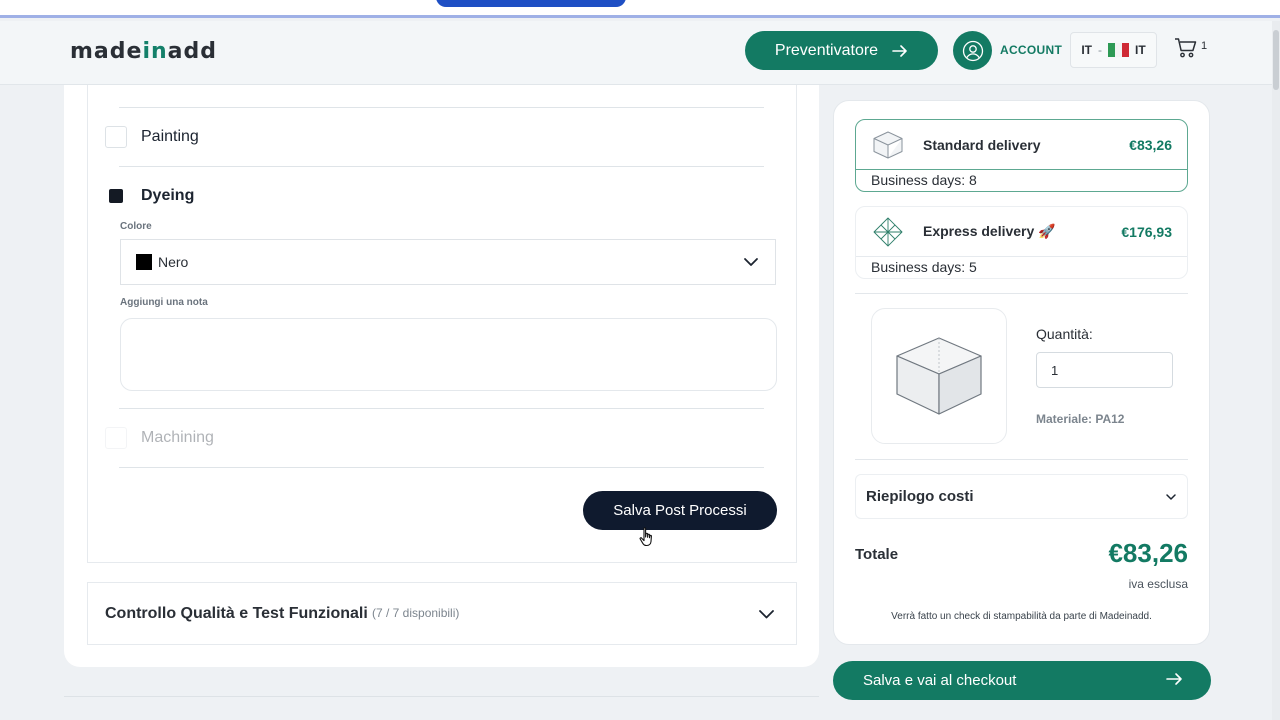 This screenshot has width=1280, height=720. What do you see at coordinates (136, 226) in the screenshot?
I see `colore-label: Colore` at bounding box center [136, 226].